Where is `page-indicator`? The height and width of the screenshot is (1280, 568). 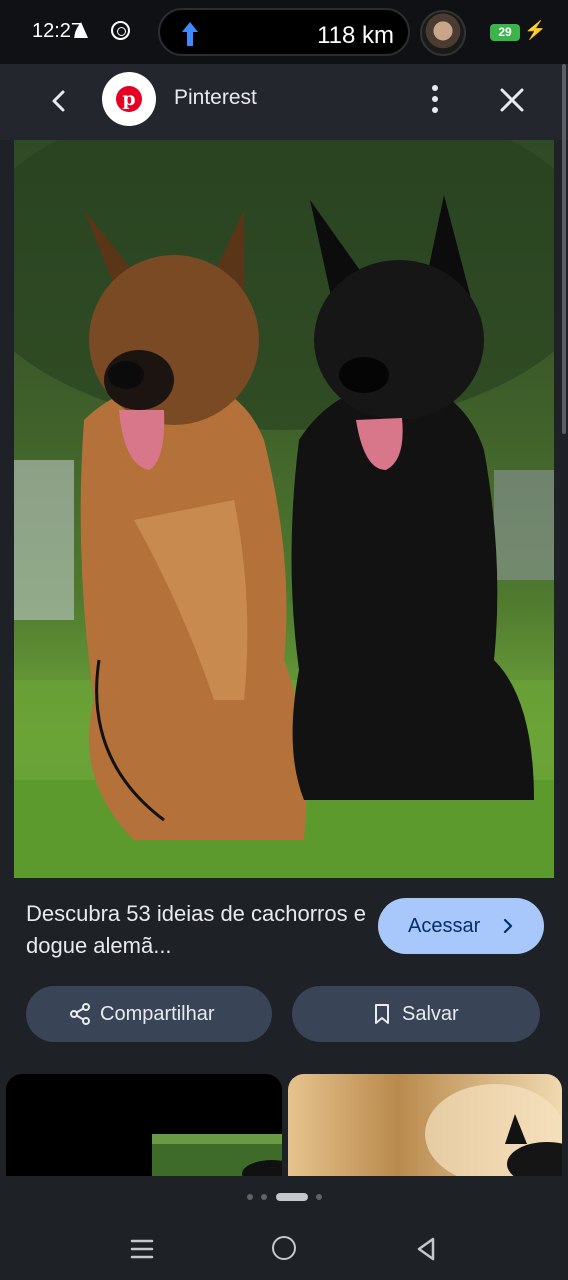 page-indicator is located at coordinates (284, 1196).